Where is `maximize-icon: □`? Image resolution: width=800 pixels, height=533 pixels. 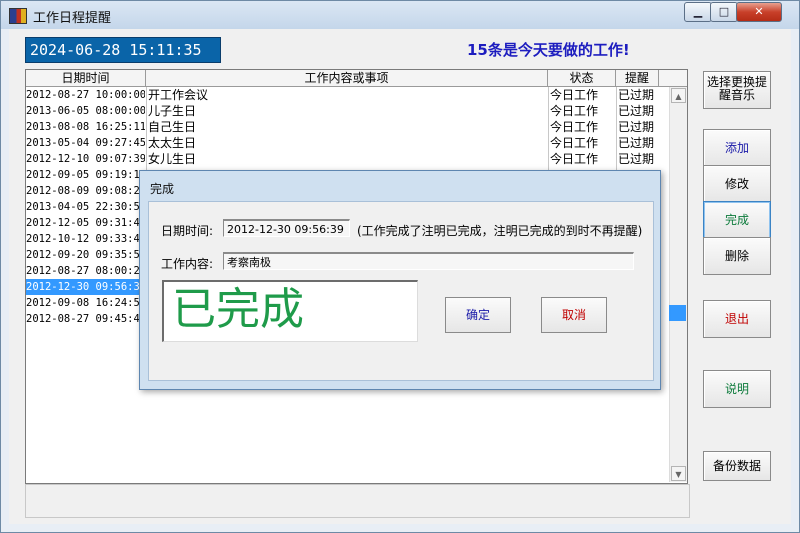
maximize-icon: □ is located at coordinates (724, 11).